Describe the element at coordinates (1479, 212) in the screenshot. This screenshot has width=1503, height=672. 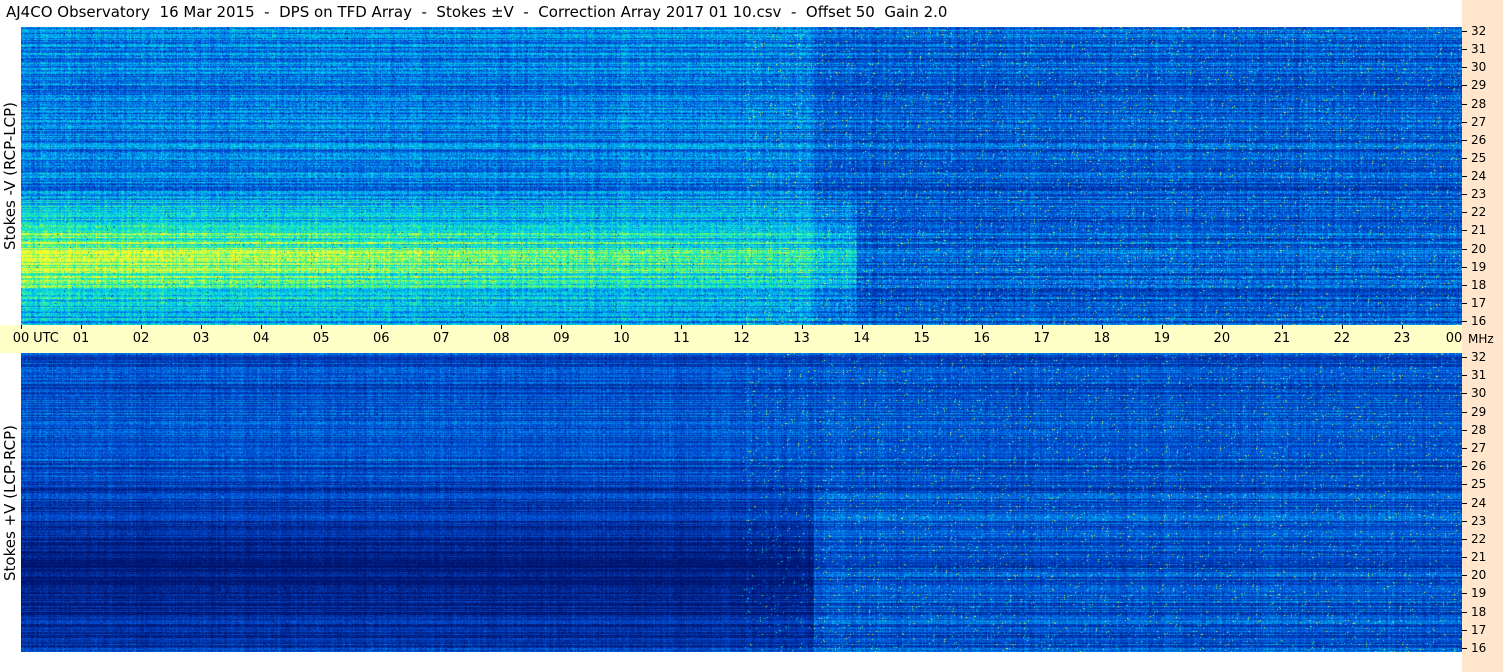
I see `frequency-tick-label: 22` at that location.